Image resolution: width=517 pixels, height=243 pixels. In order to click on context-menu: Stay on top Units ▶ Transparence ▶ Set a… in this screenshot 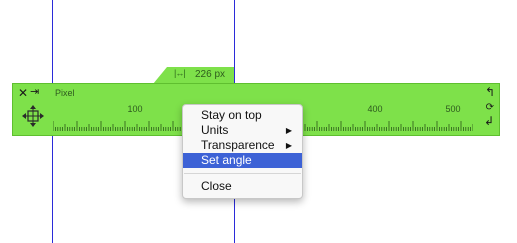, I will do `click(242, 151)`.